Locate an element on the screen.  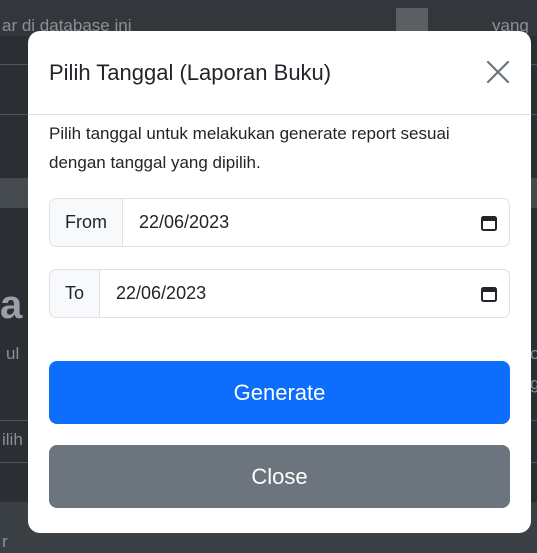
modal-title: Pilih Tanggal (Laporan Buku) is located at coordinates (190, 72).